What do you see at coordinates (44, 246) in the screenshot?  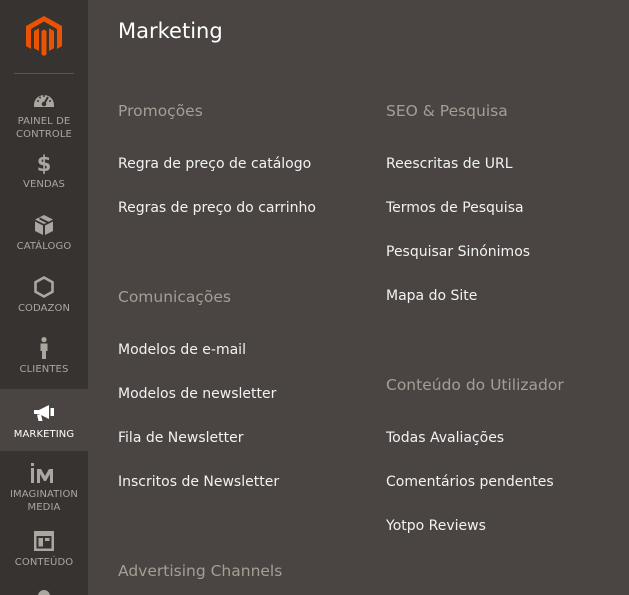 I see `sidebar-item-label: CATÁLOGO` at bounding box center [44, 246].